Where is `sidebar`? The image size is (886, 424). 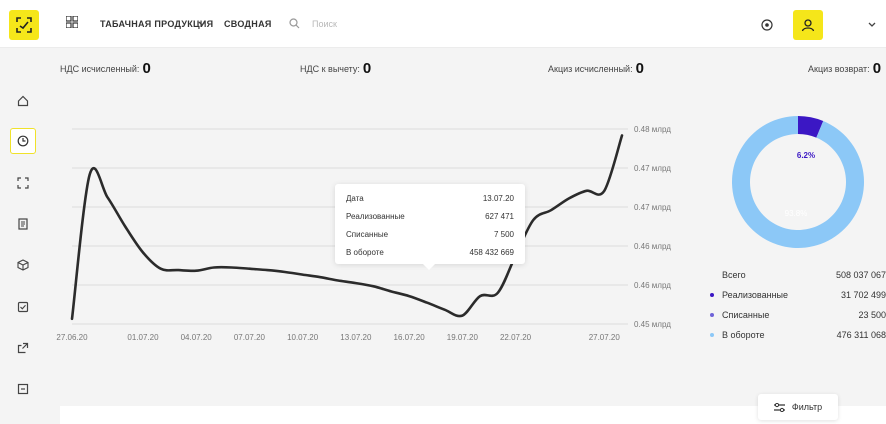
sidebar is located at coordinates (24, 236).